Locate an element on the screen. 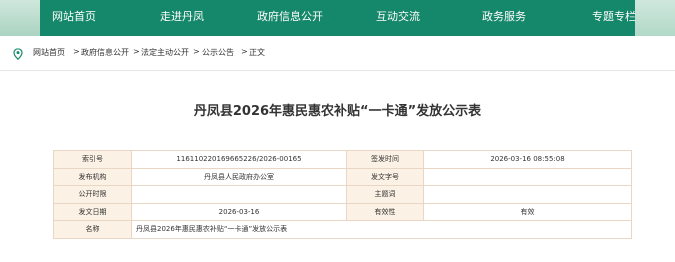  index-number-label: 索引号 is located at coordinates (92, 159).